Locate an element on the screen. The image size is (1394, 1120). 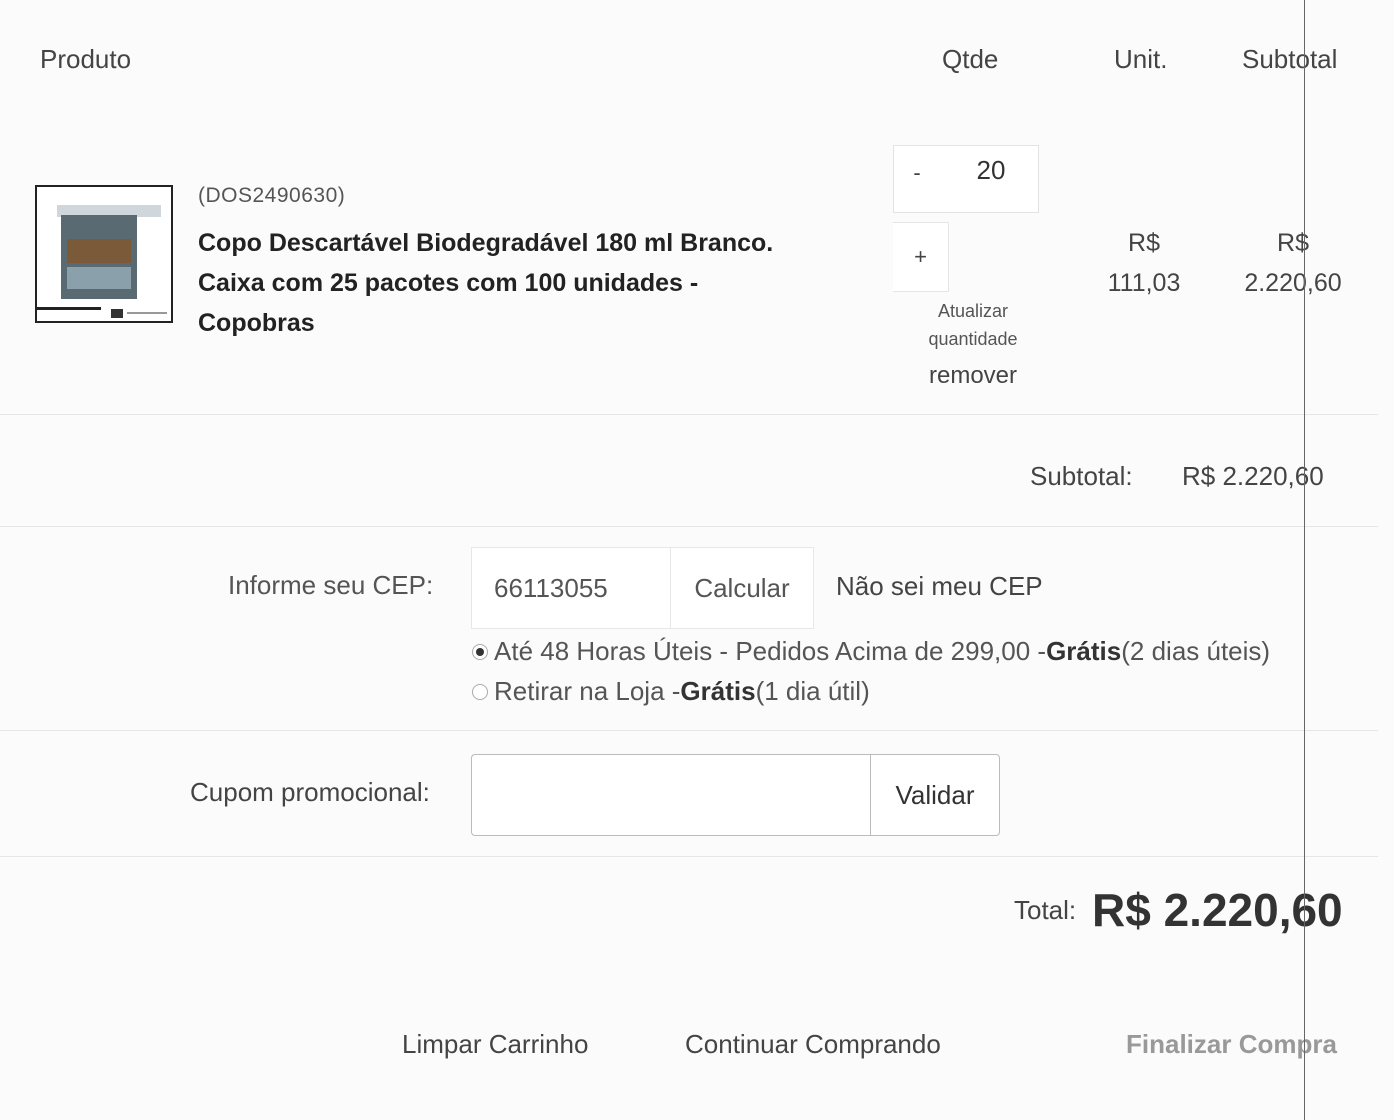
product-image-icon is located at coordinates (102, 261).